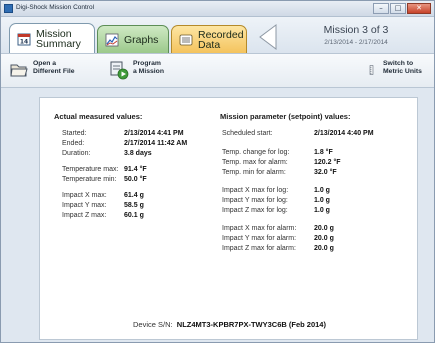 The image size is (435, 343). I want to click on value-label: Temperature min:, so click(89, 179).